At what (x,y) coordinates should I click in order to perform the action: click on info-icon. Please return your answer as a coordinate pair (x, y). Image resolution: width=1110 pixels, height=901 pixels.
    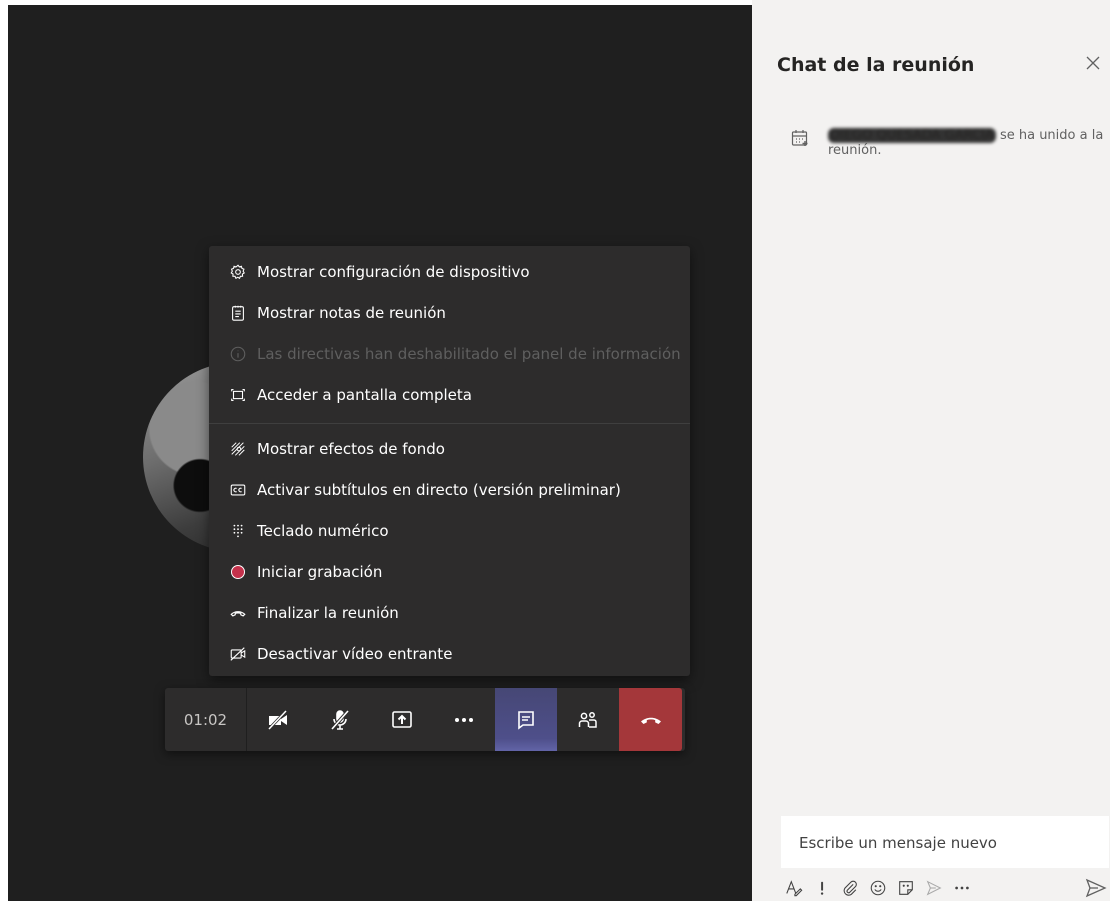
    Looking at the image, I should click on (238, 354).